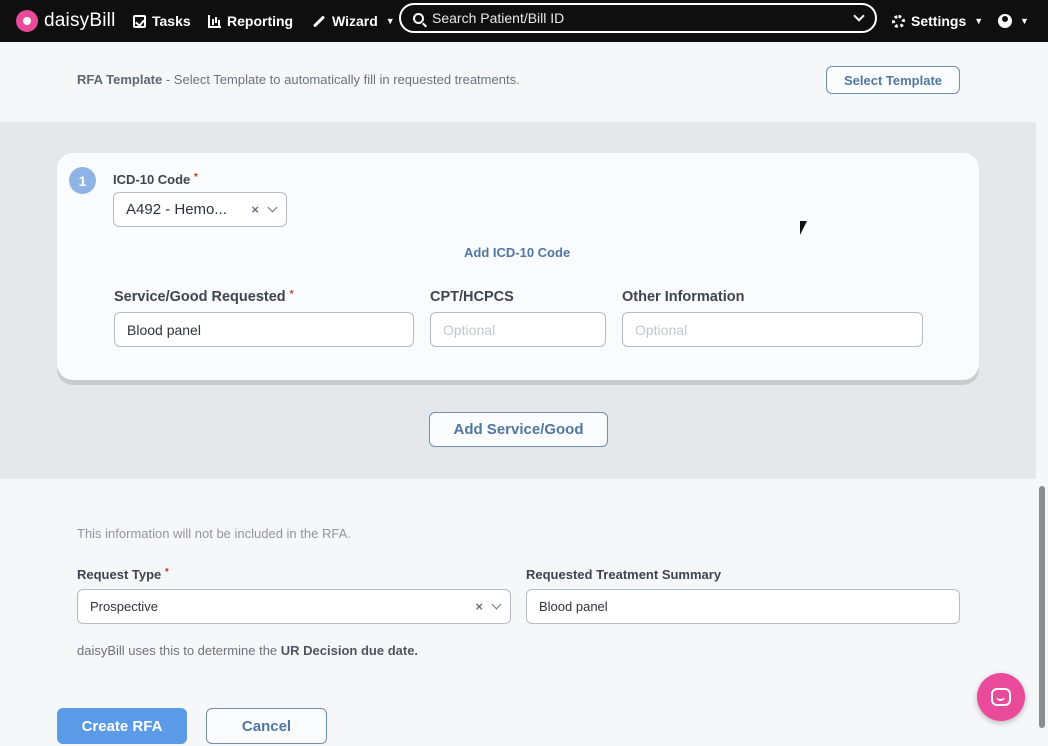 The width and height of the screenshot is (1048, 746). I want to click on nav-reporting-label: Reporting, so click(260, 21).